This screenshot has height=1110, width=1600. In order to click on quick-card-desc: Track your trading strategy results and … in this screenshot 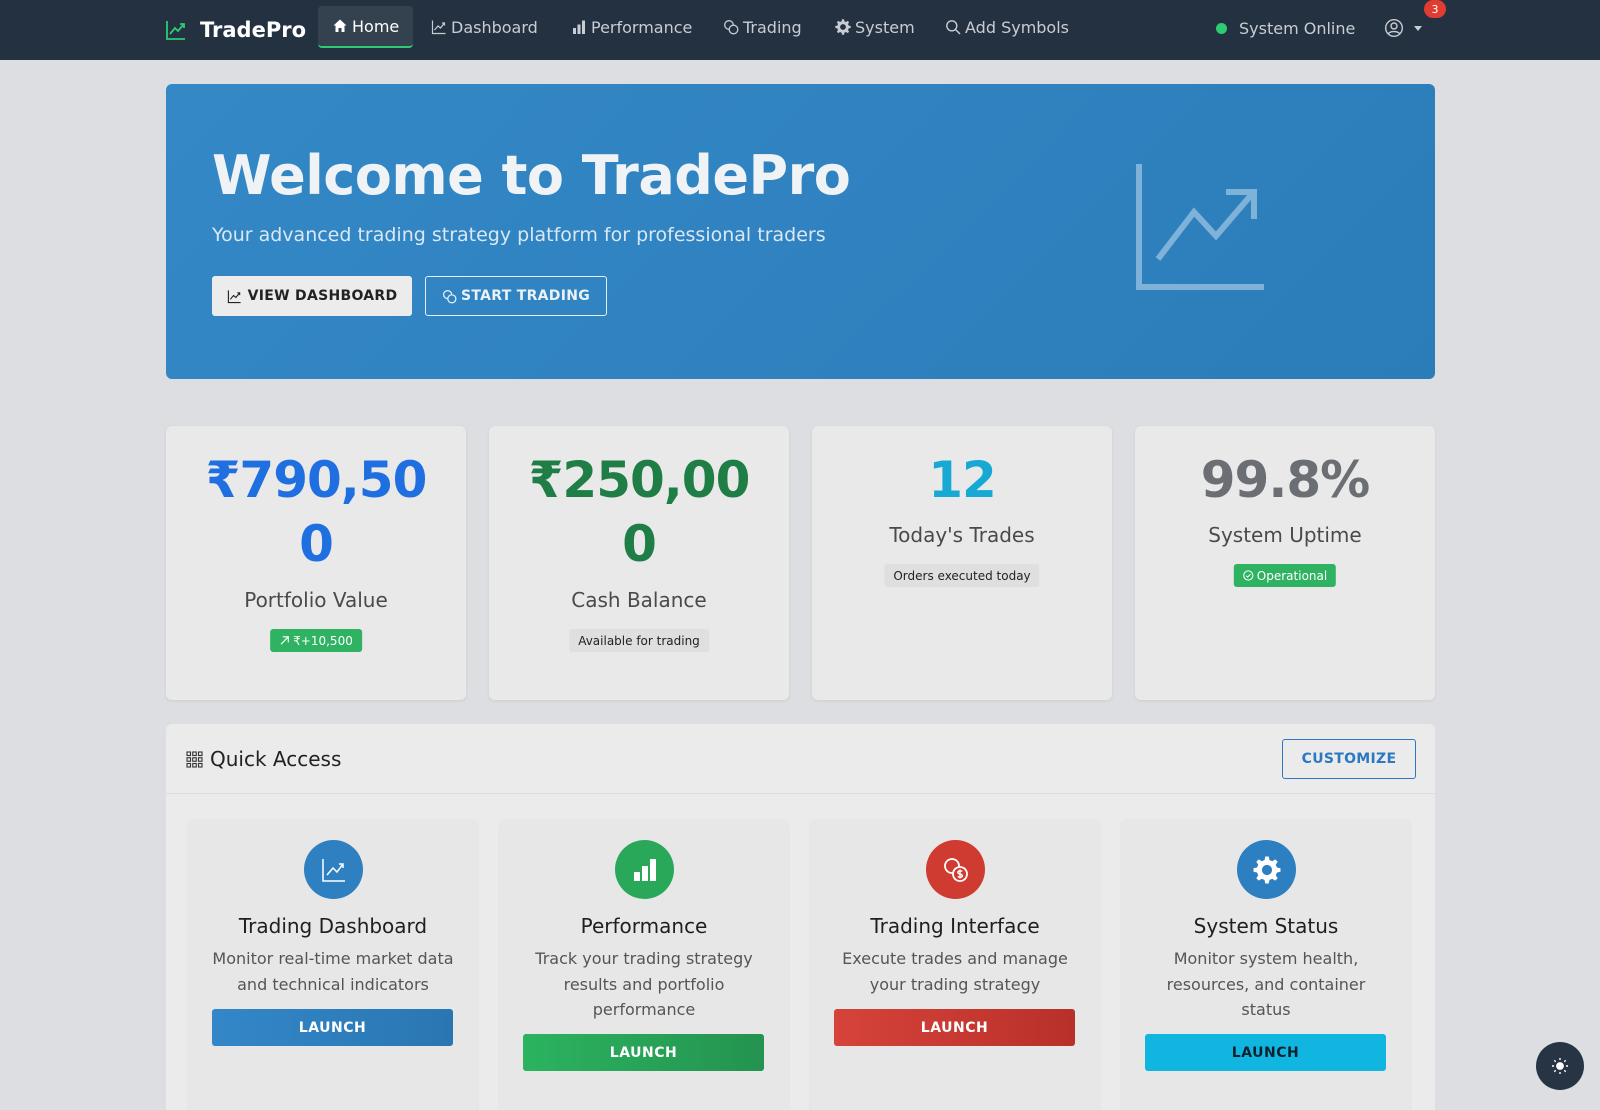, I will do `click(644, 984)`.